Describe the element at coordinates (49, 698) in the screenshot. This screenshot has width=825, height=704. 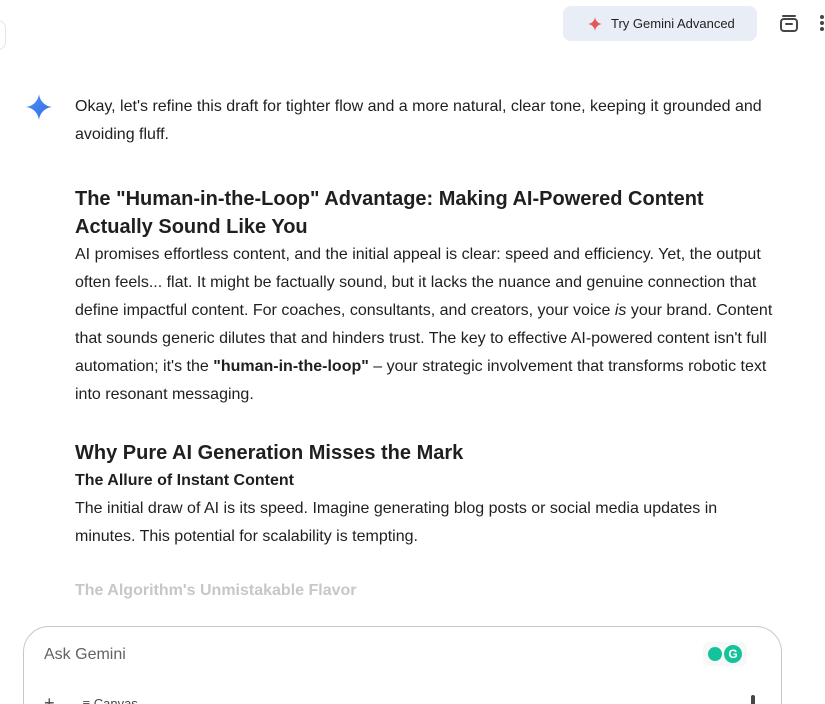
I see `add-file-button: +` at that location.